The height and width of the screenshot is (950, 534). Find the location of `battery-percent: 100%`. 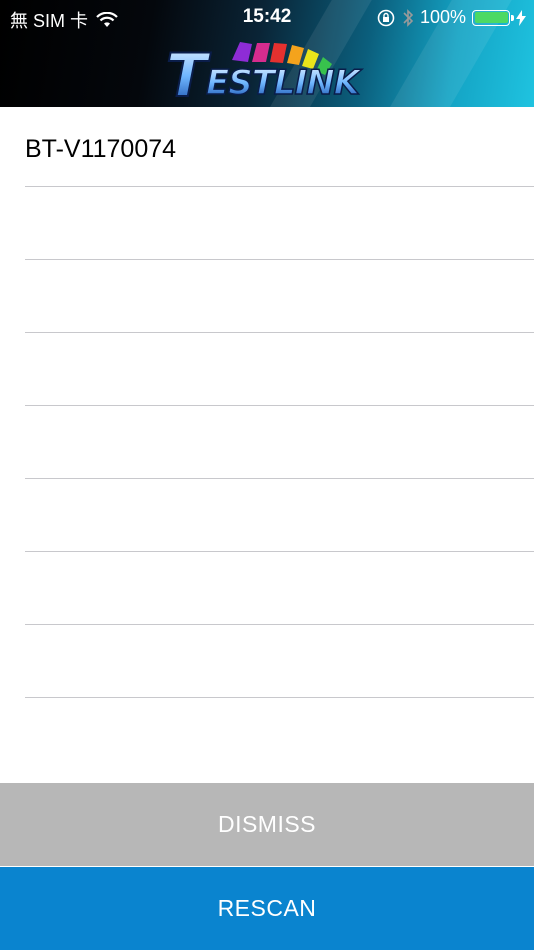

battery-percent: 100% is located at coordinates (442, 17).